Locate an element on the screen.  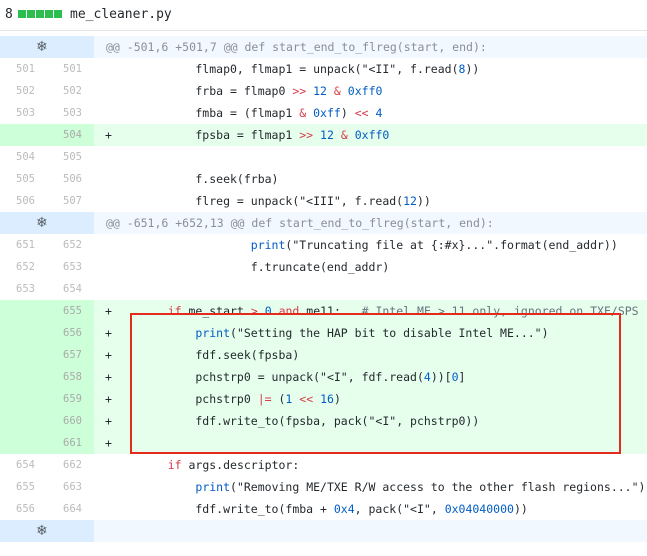
new-line-number: 661 is located at coordinates (70, 443).